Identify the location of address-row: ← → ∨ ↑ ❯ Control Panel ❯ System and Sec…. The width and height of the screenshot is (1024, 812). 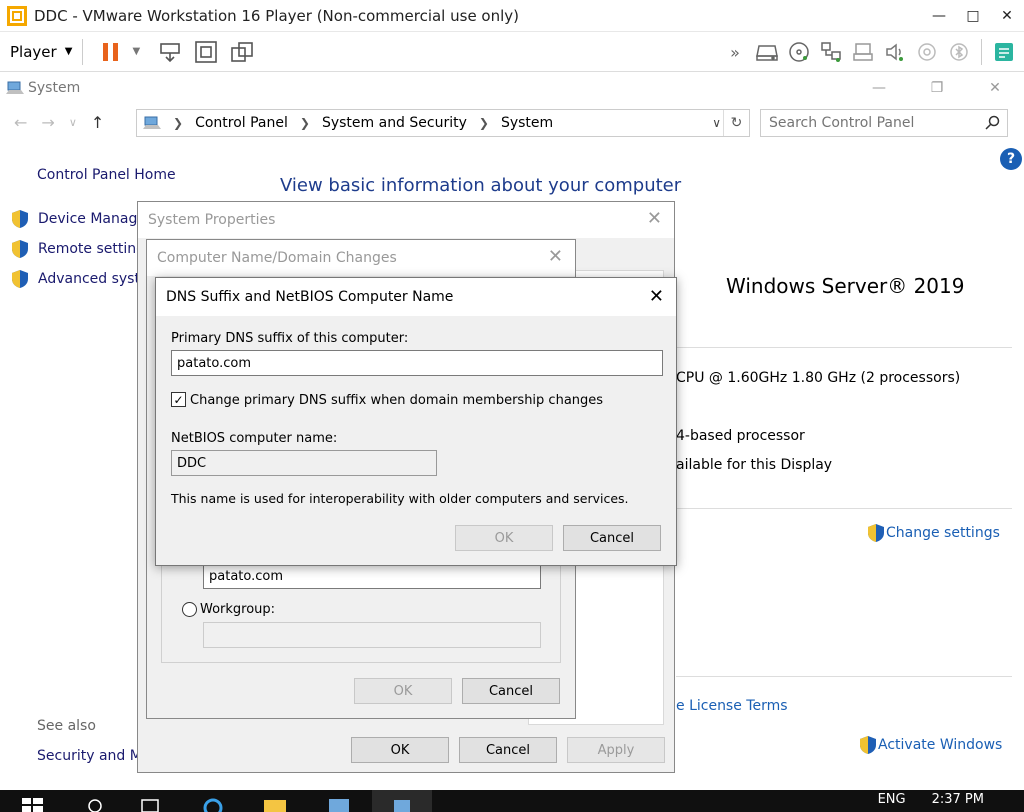
(512, 123).